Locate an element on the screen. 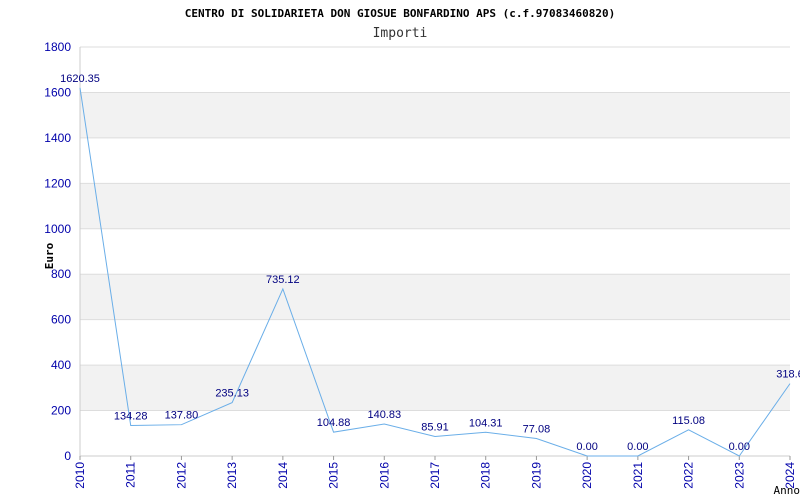 The image size is (800, 500). x-tick-label: 2019 is located at coordinates (536, 475).